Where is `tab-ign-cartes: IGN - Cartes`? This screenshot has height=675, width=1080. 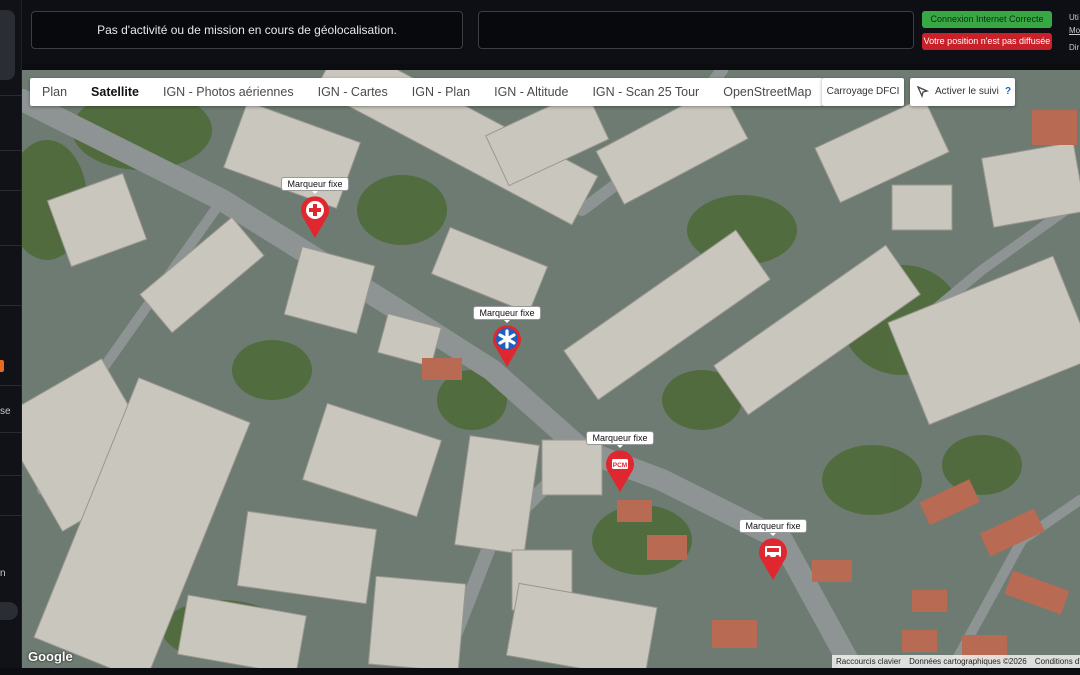
tab-ign-cartes: IGN - Cartes is located at coordinates (353, 92).